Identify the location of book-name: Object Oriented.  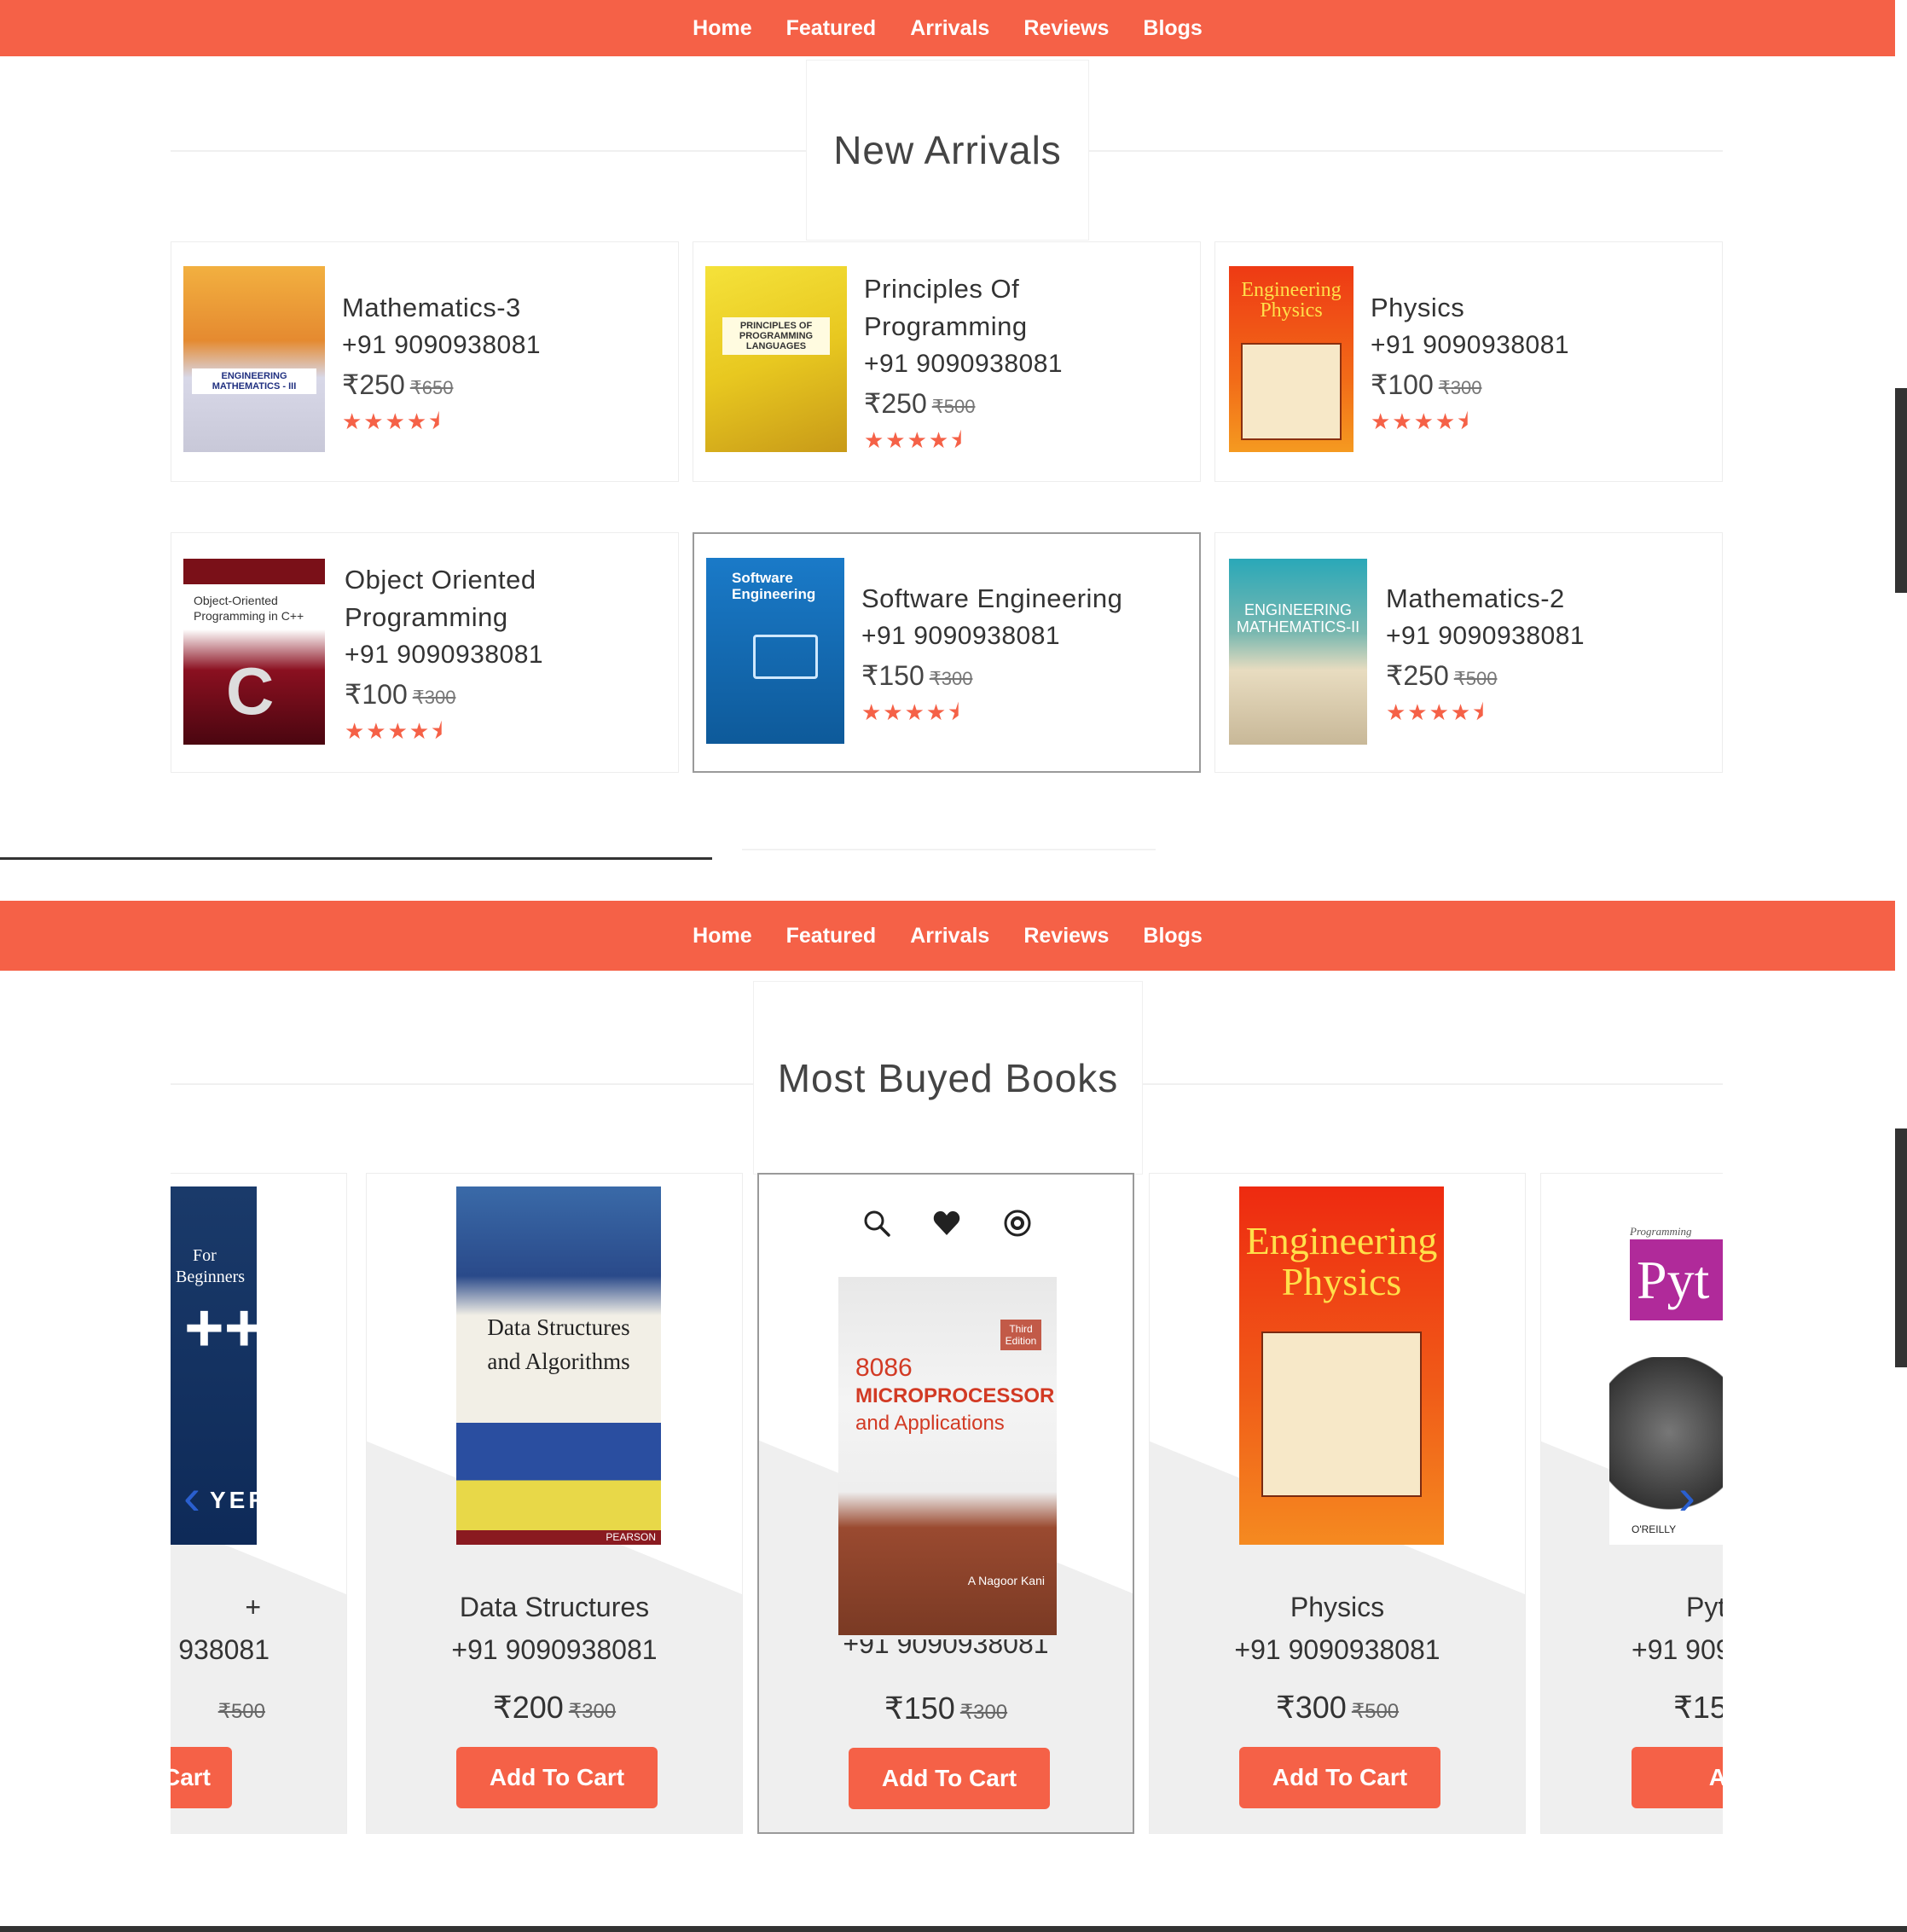
(440, 580).